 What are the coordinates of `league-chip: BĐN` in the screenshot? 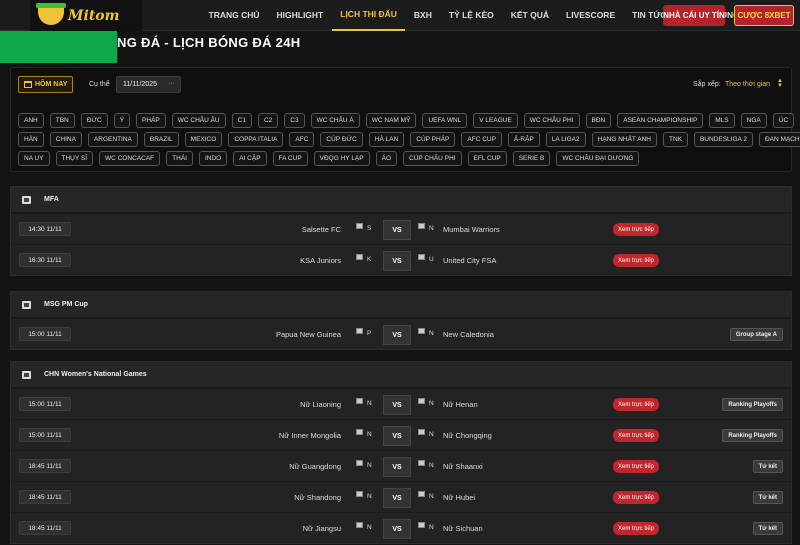 It's located at (598, 120).